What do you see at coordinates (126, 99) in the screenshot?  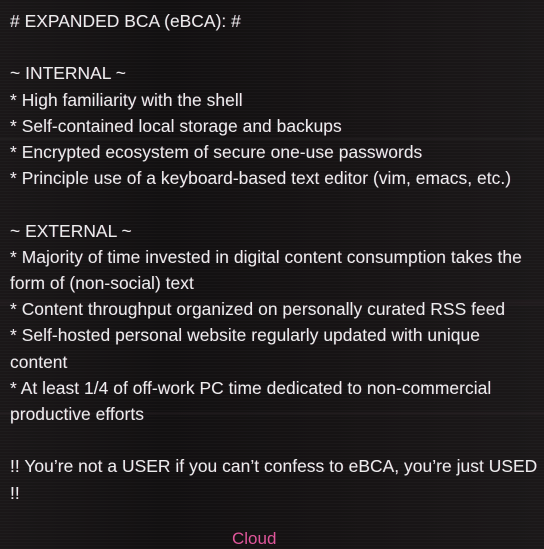 I see `internal-item: * High familiarity with the shell` at bounding box center [126, 99].